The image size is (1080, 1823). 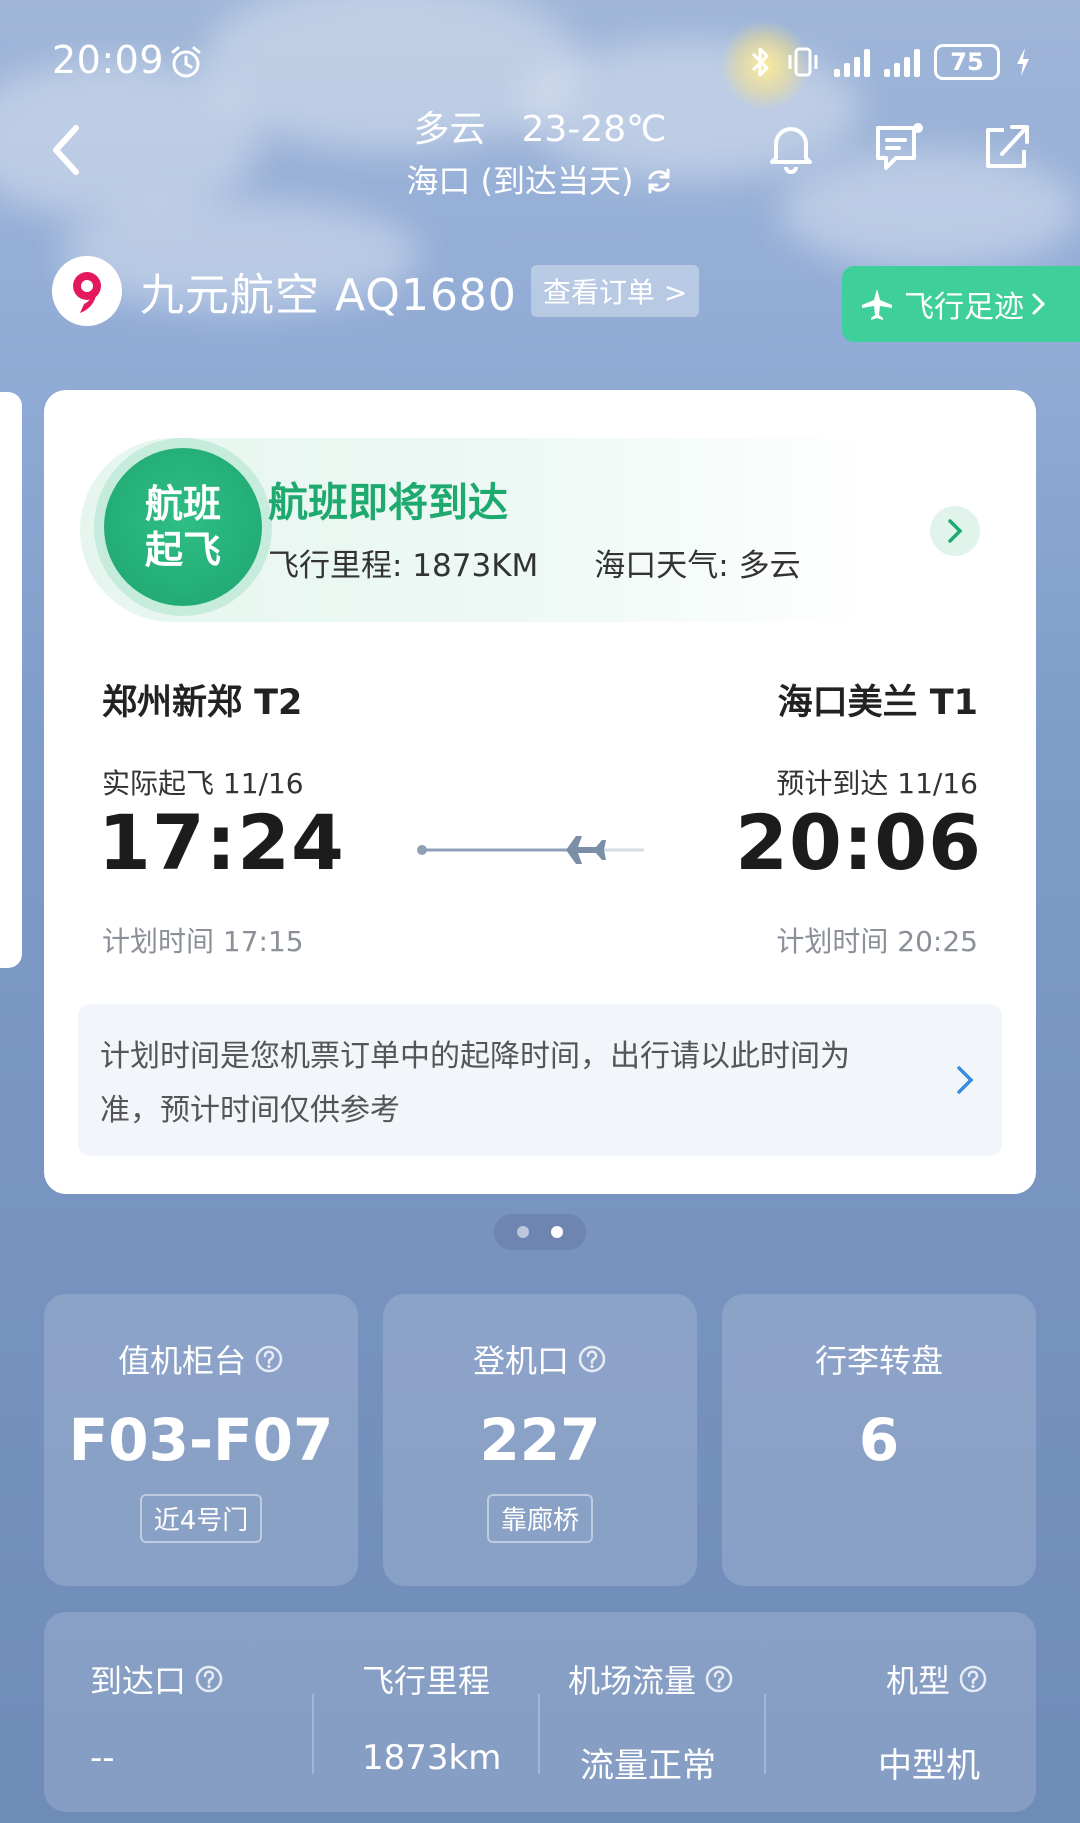 I want to click on airline-row: 九元航空 AQ1680 查看订单 >, so click(x=376, y=291).